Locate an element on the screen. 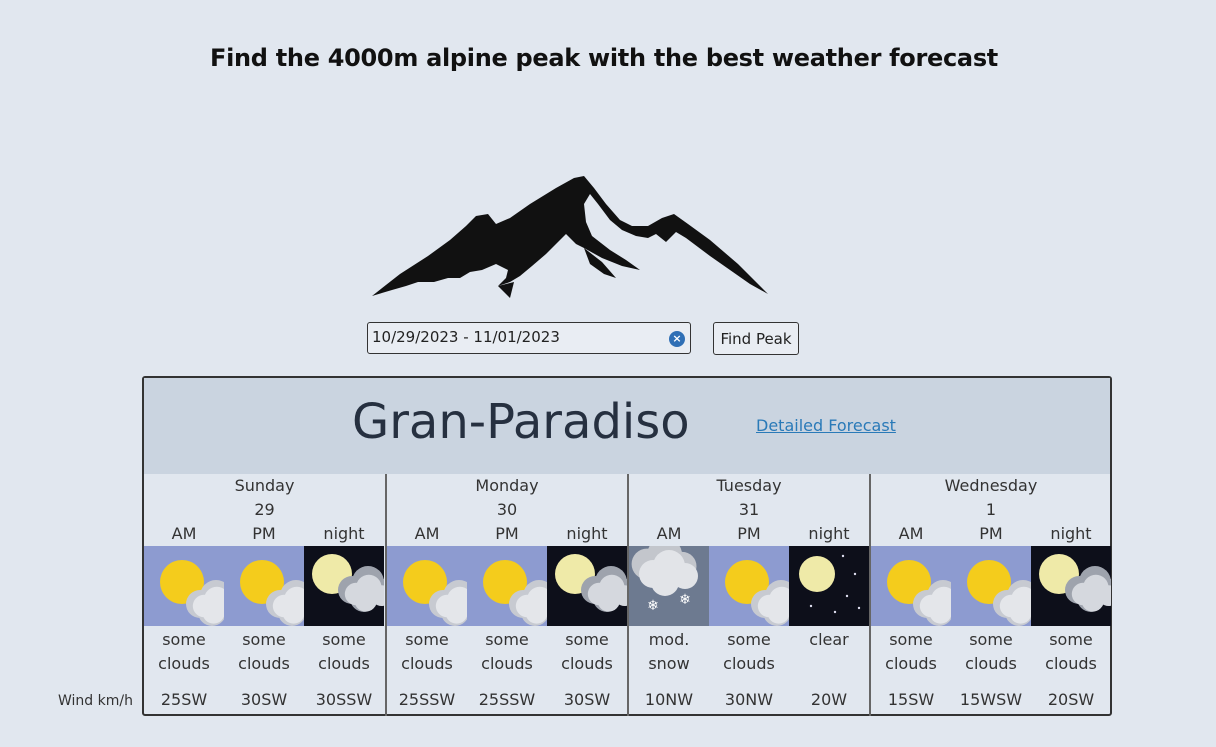  day-name: Tuesday is located at coordinates (749, 485).